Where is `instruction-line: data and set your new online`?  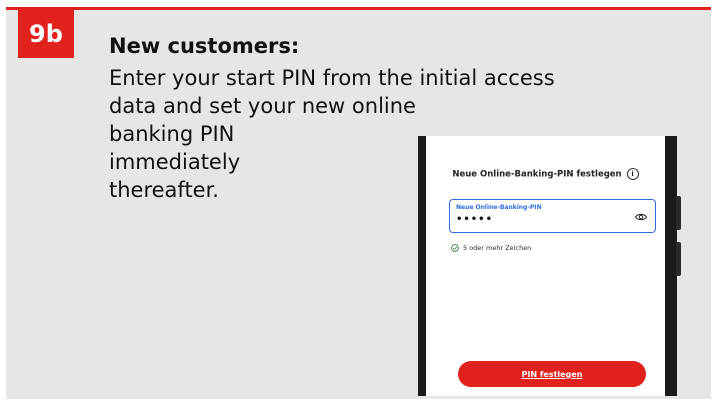 instruction-line: data and set your new online is located at coordinates (262, 106).